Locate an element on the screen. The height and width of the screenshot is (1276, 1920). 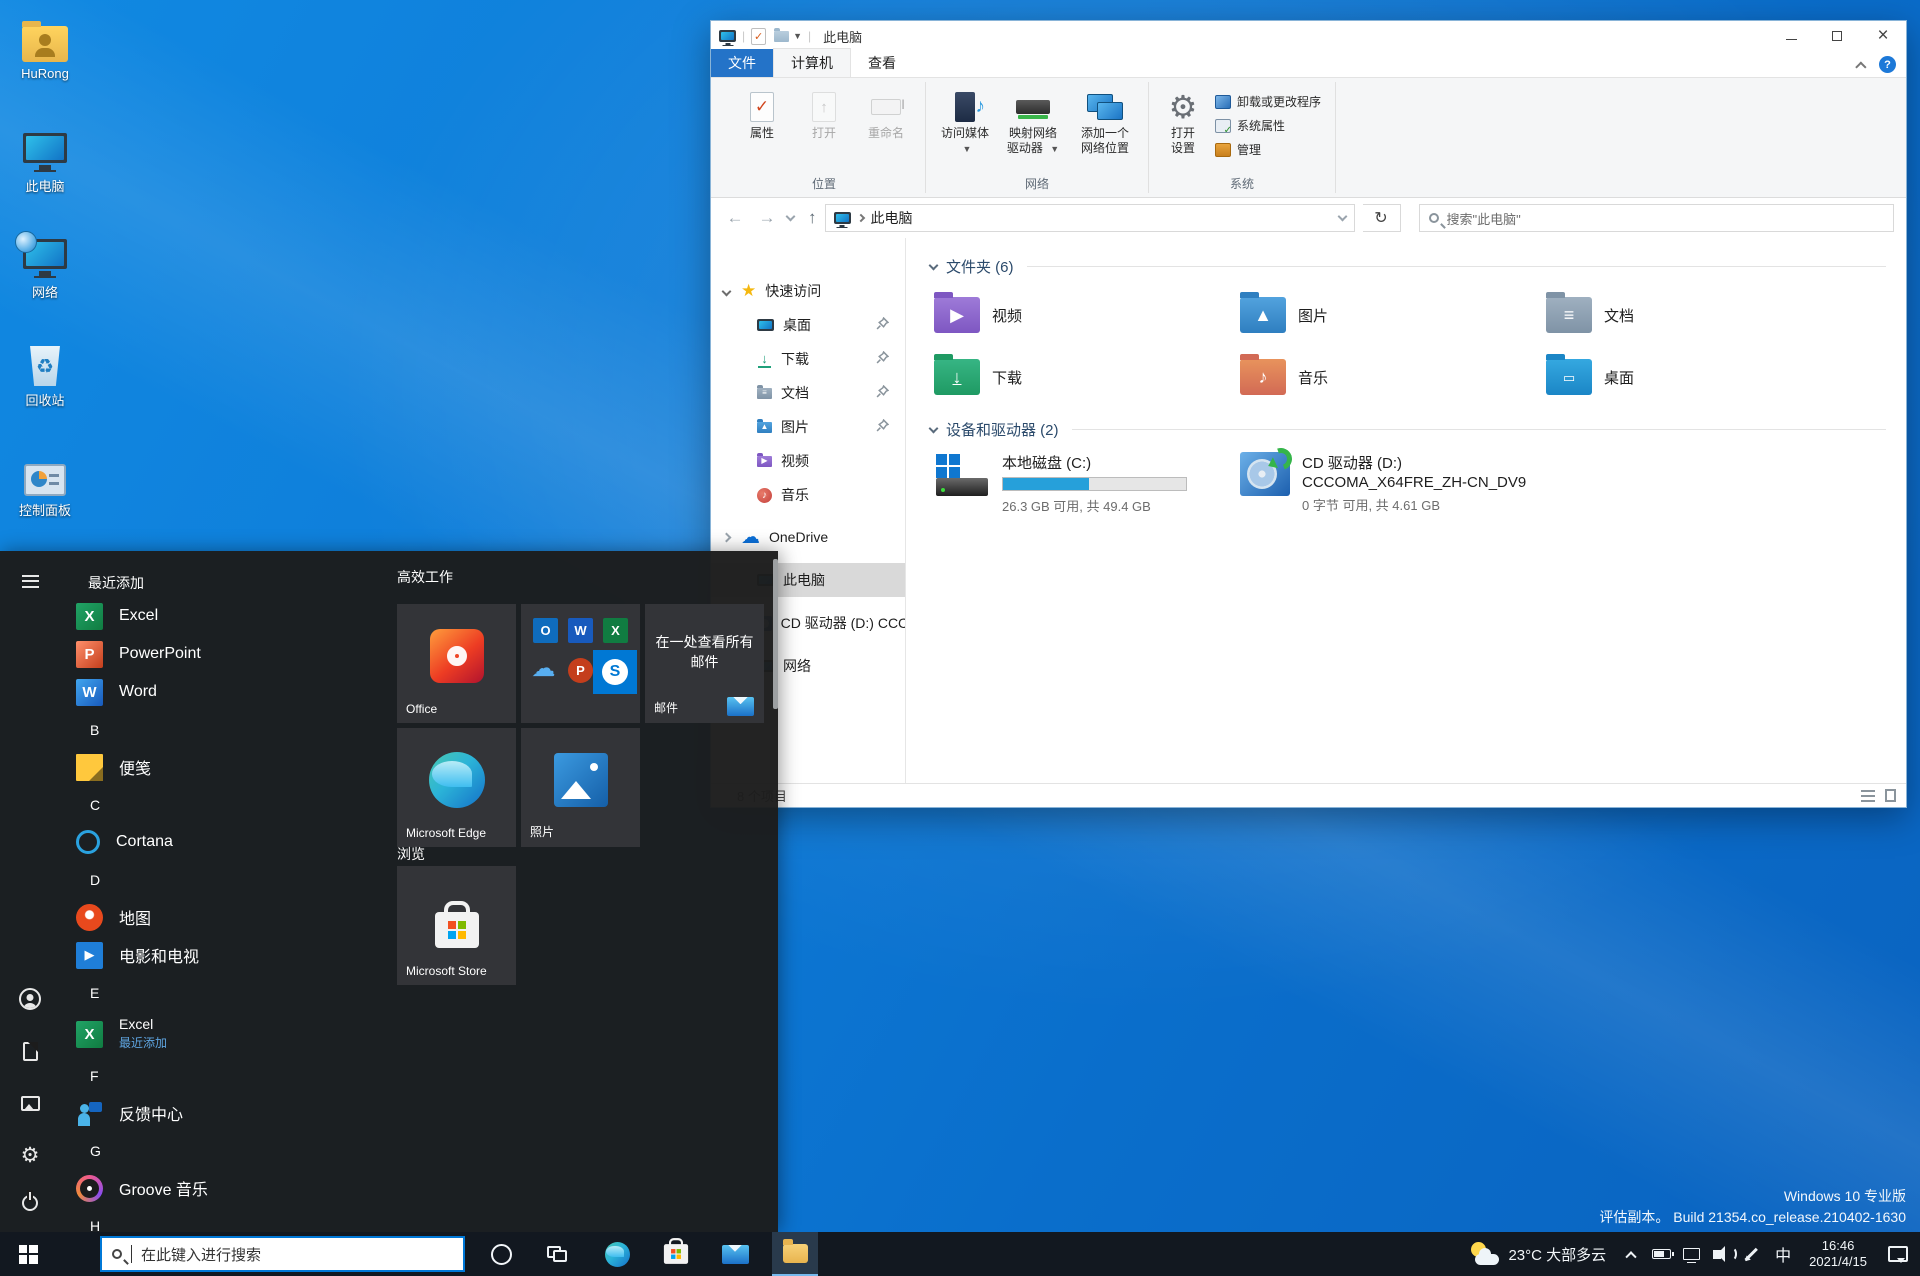
rename-button: 重命名 is located at coordinates (886, 112).